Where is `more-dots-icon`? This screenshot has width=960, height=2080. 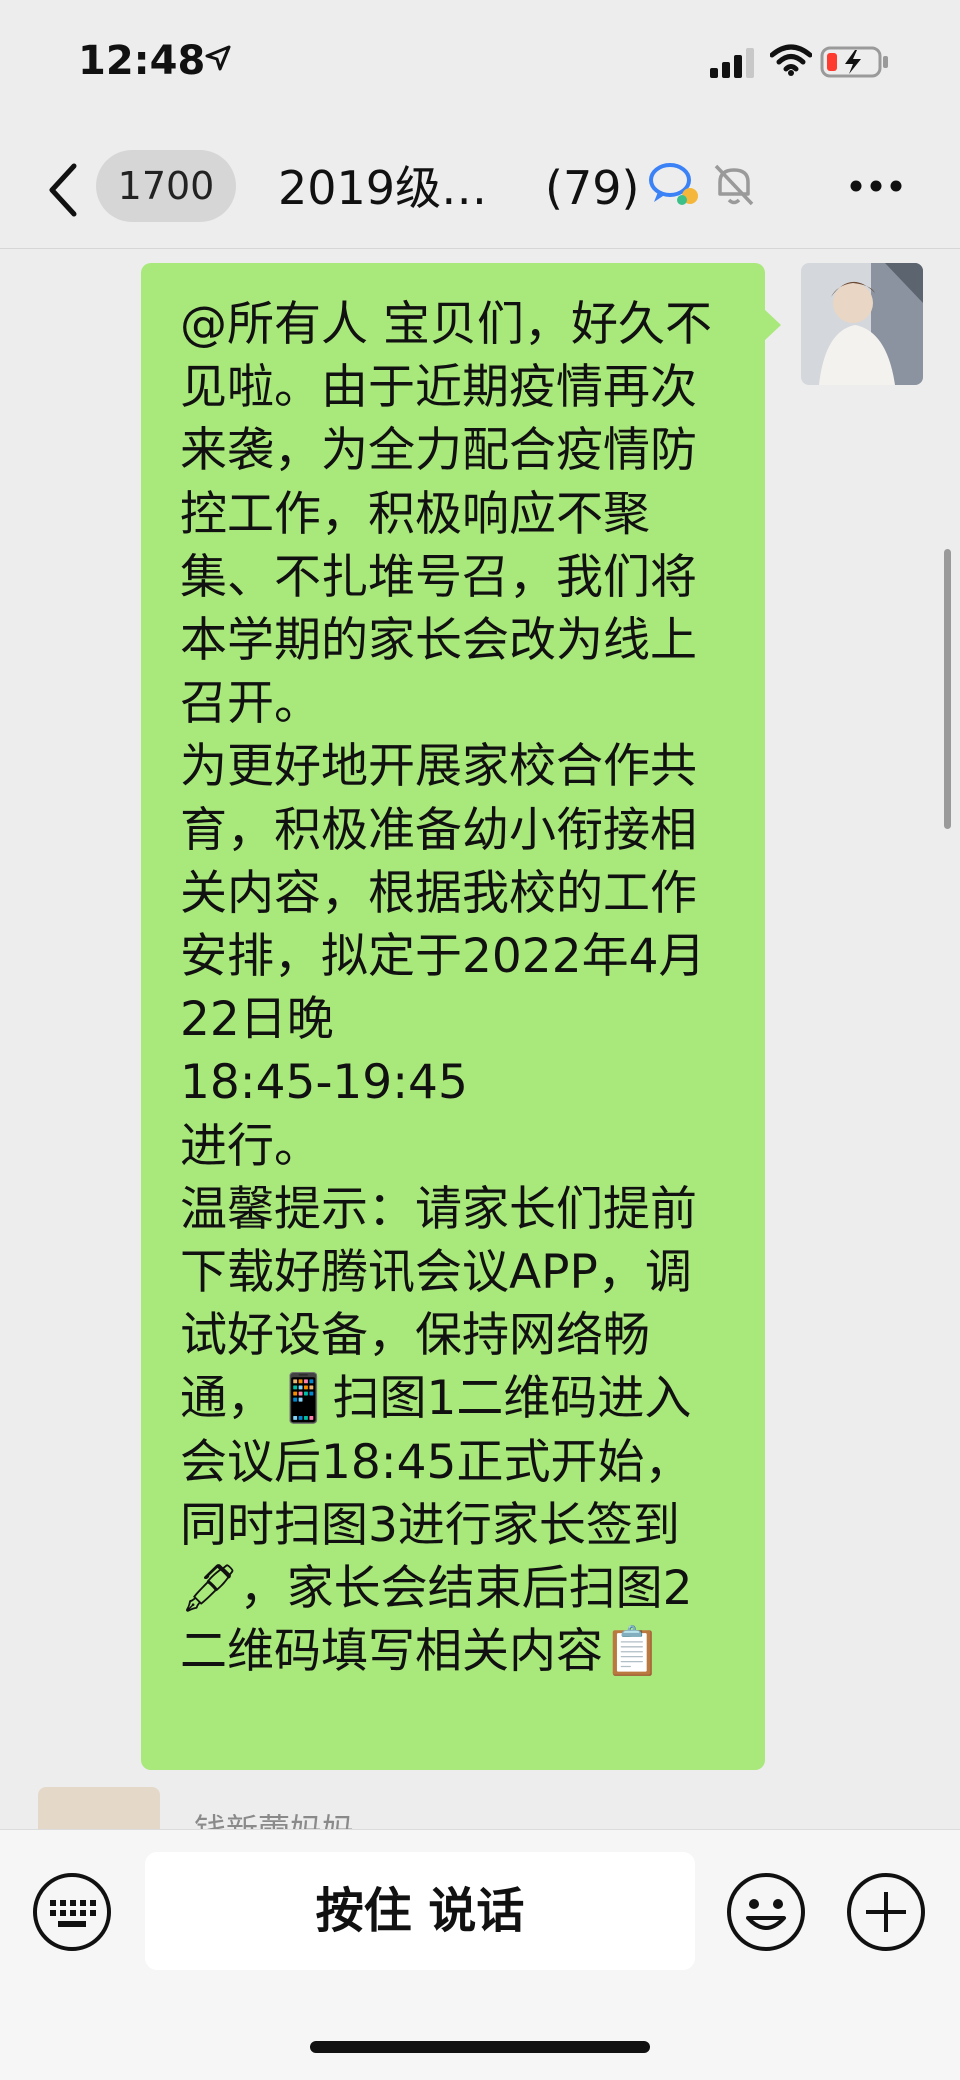
more-dots-icon is located at coordinates (876, 186).